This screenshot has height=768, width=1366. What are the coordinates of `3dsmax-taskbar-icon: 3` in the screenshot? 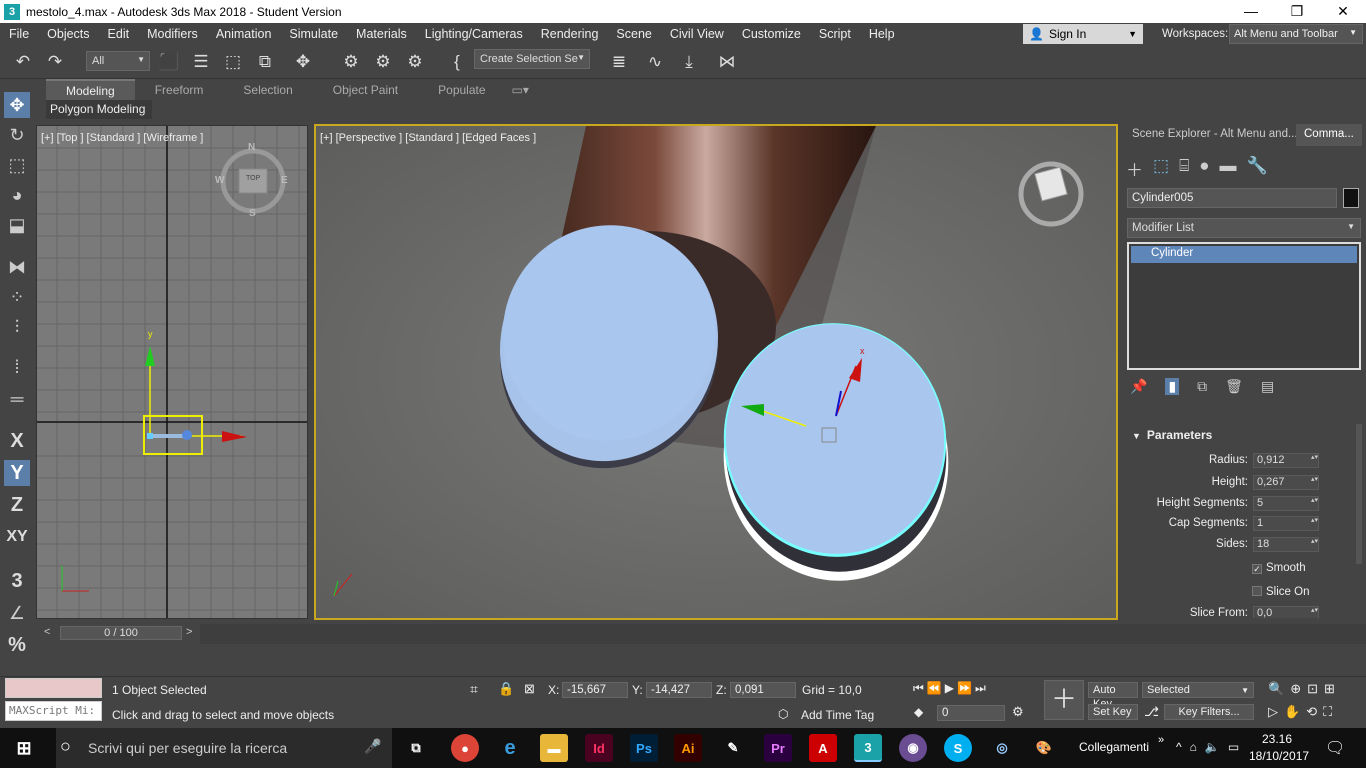 It's located at (868, 748).